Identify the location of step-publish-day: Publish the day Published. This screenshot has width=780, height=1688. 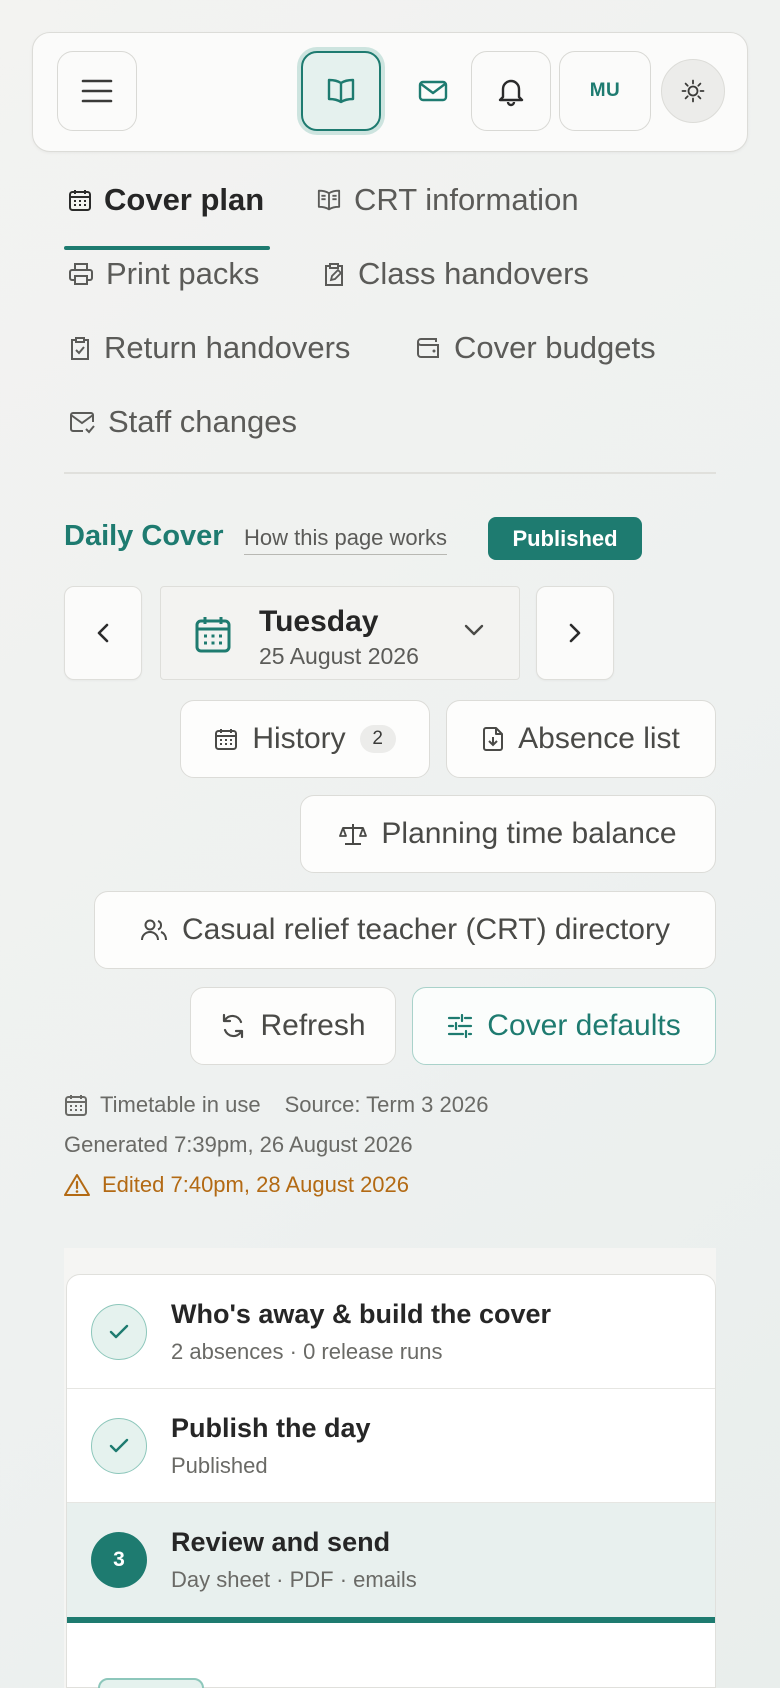
(391, 1446).